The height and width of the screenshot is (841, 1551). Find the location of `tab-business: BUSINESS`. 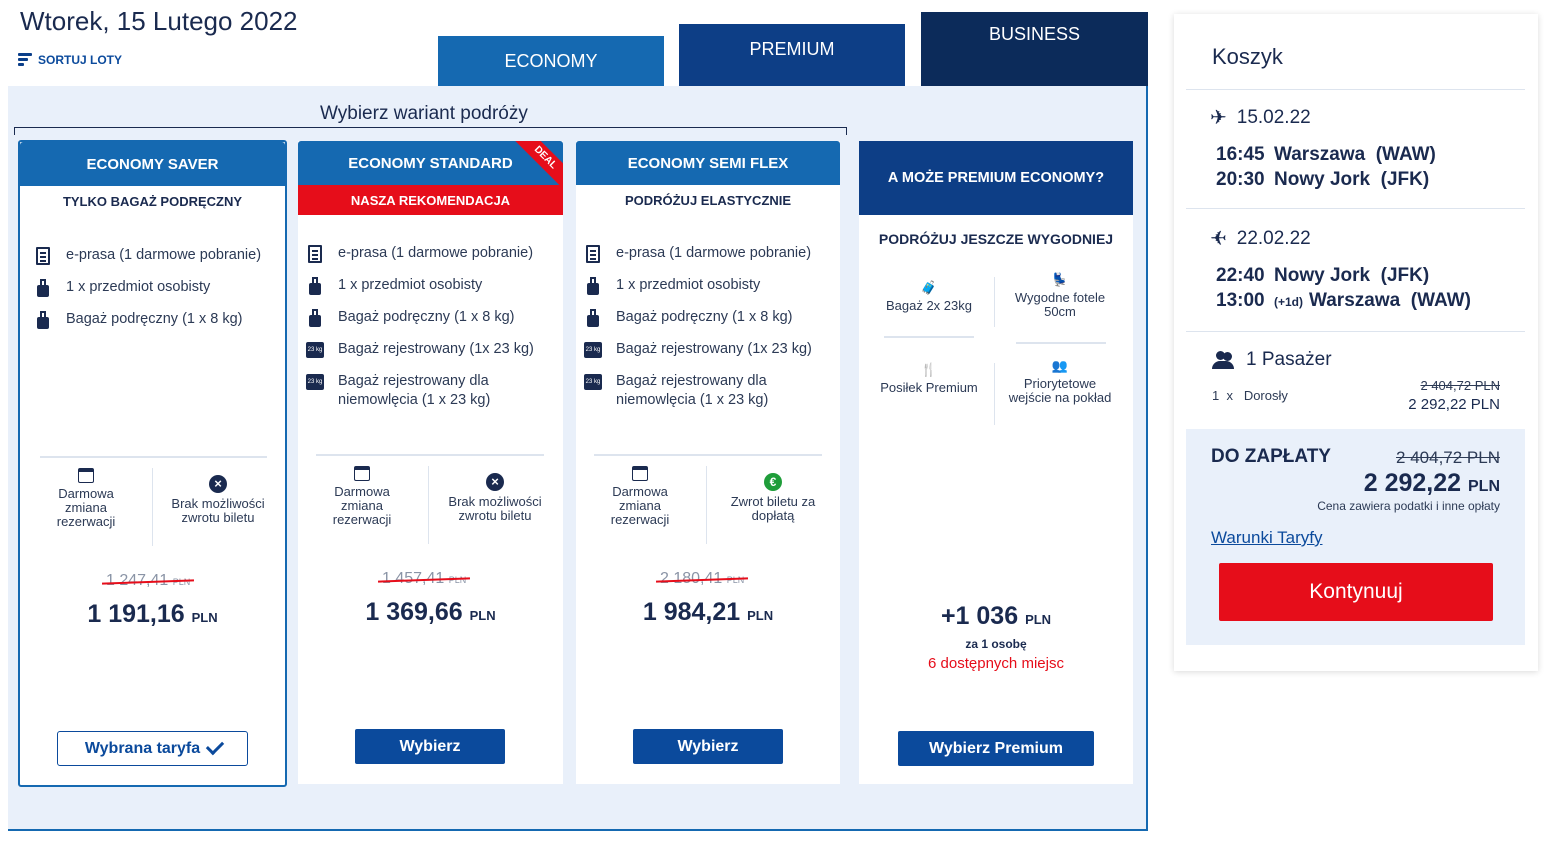

tab-business: BUSINESS is located at coordinates (1034, 49).